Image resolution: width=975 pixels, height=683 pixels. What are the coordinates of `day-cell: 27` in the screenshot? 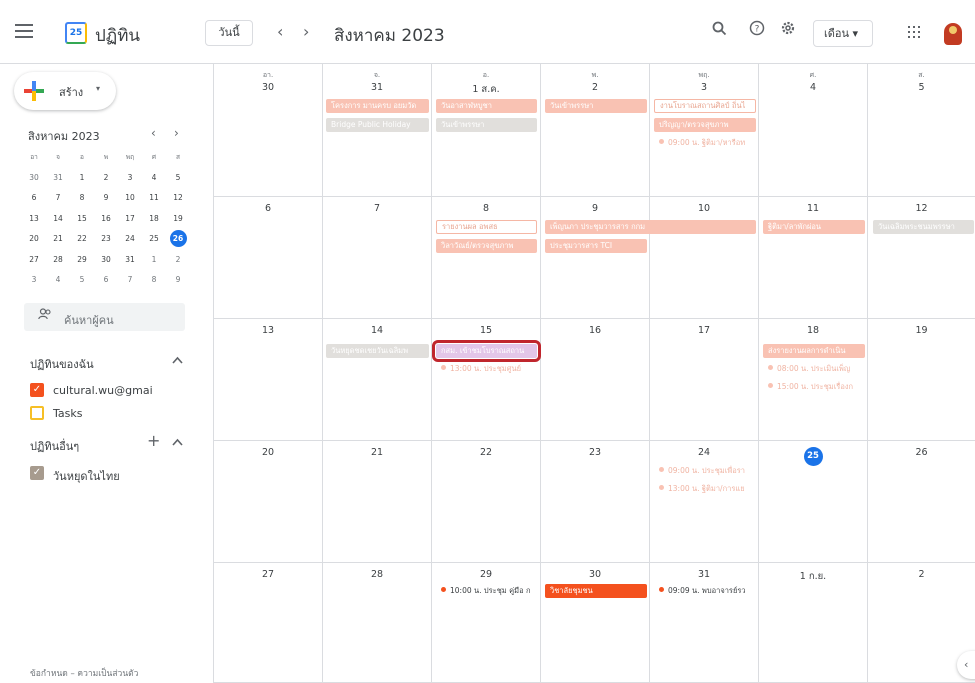 It's located at (268, 623).